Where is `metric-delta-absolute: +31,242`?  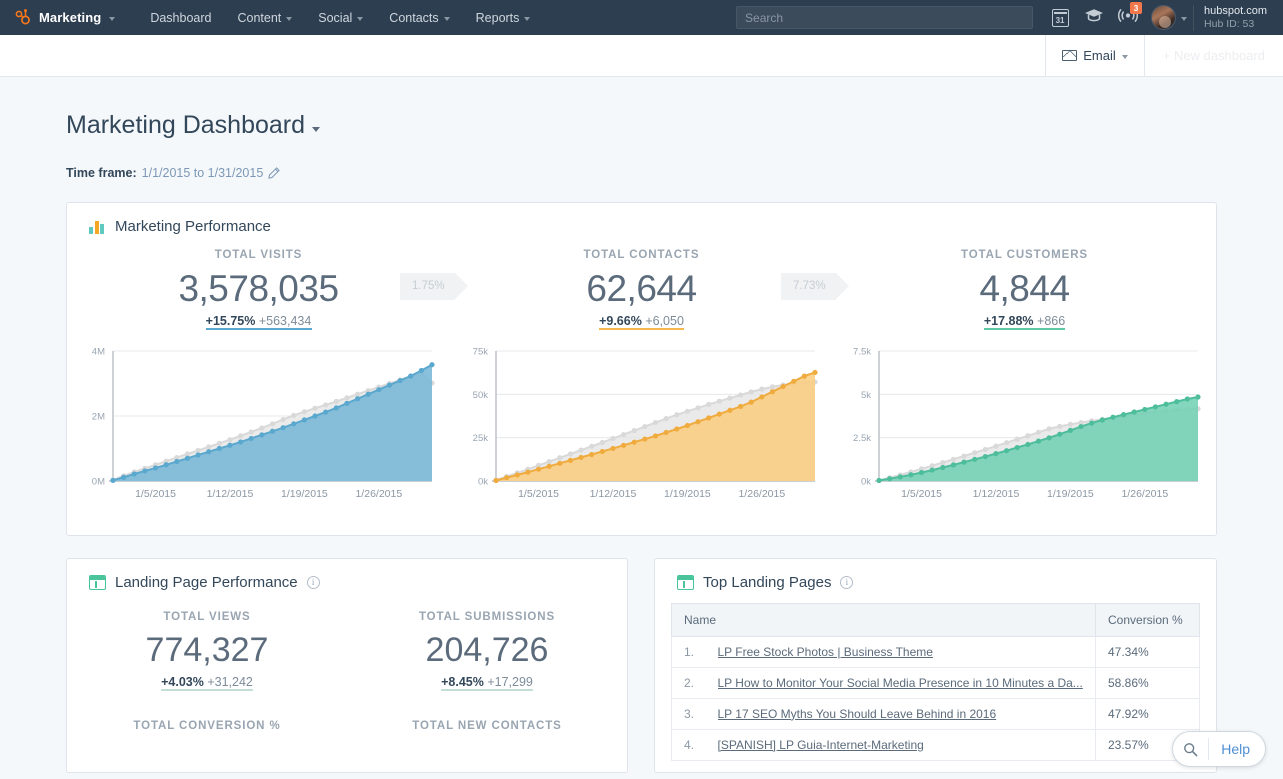 metric-delta-absolute: +31,242 is located at coordinates (230, 681).